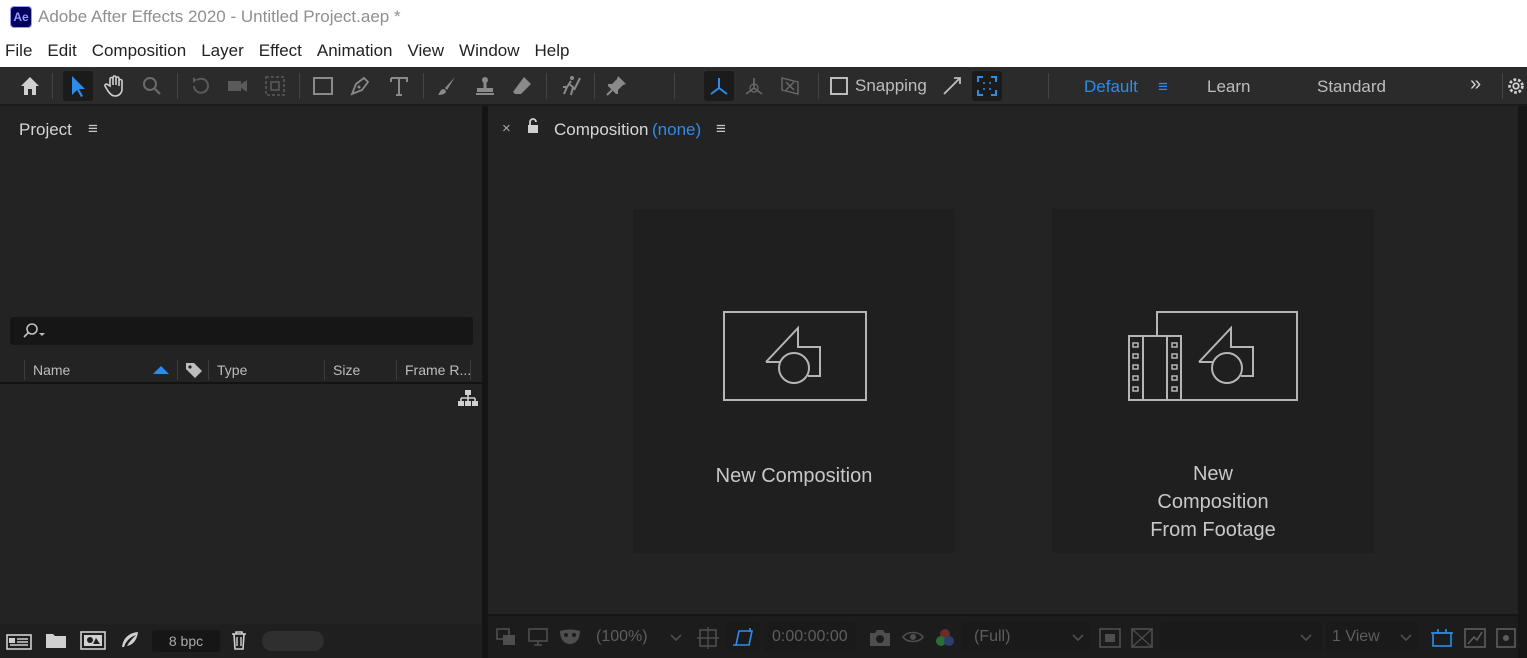 The width and height of the screenshot is (1527, 658). I want to click on snapshot-camera-icon, so click(880, 638).